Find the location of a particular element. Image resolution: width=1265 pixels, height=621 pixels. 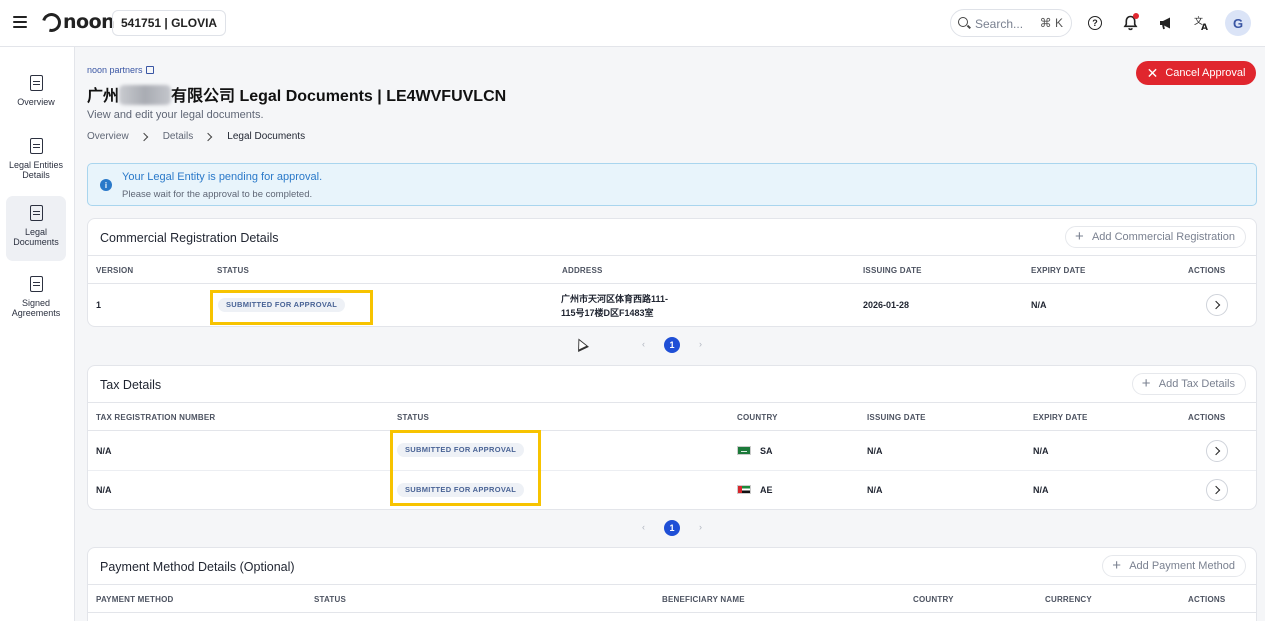

table-row: N/A SUBMITTED FOR APPROVAL SA N/A N/A is located at coordinates (672, 451).